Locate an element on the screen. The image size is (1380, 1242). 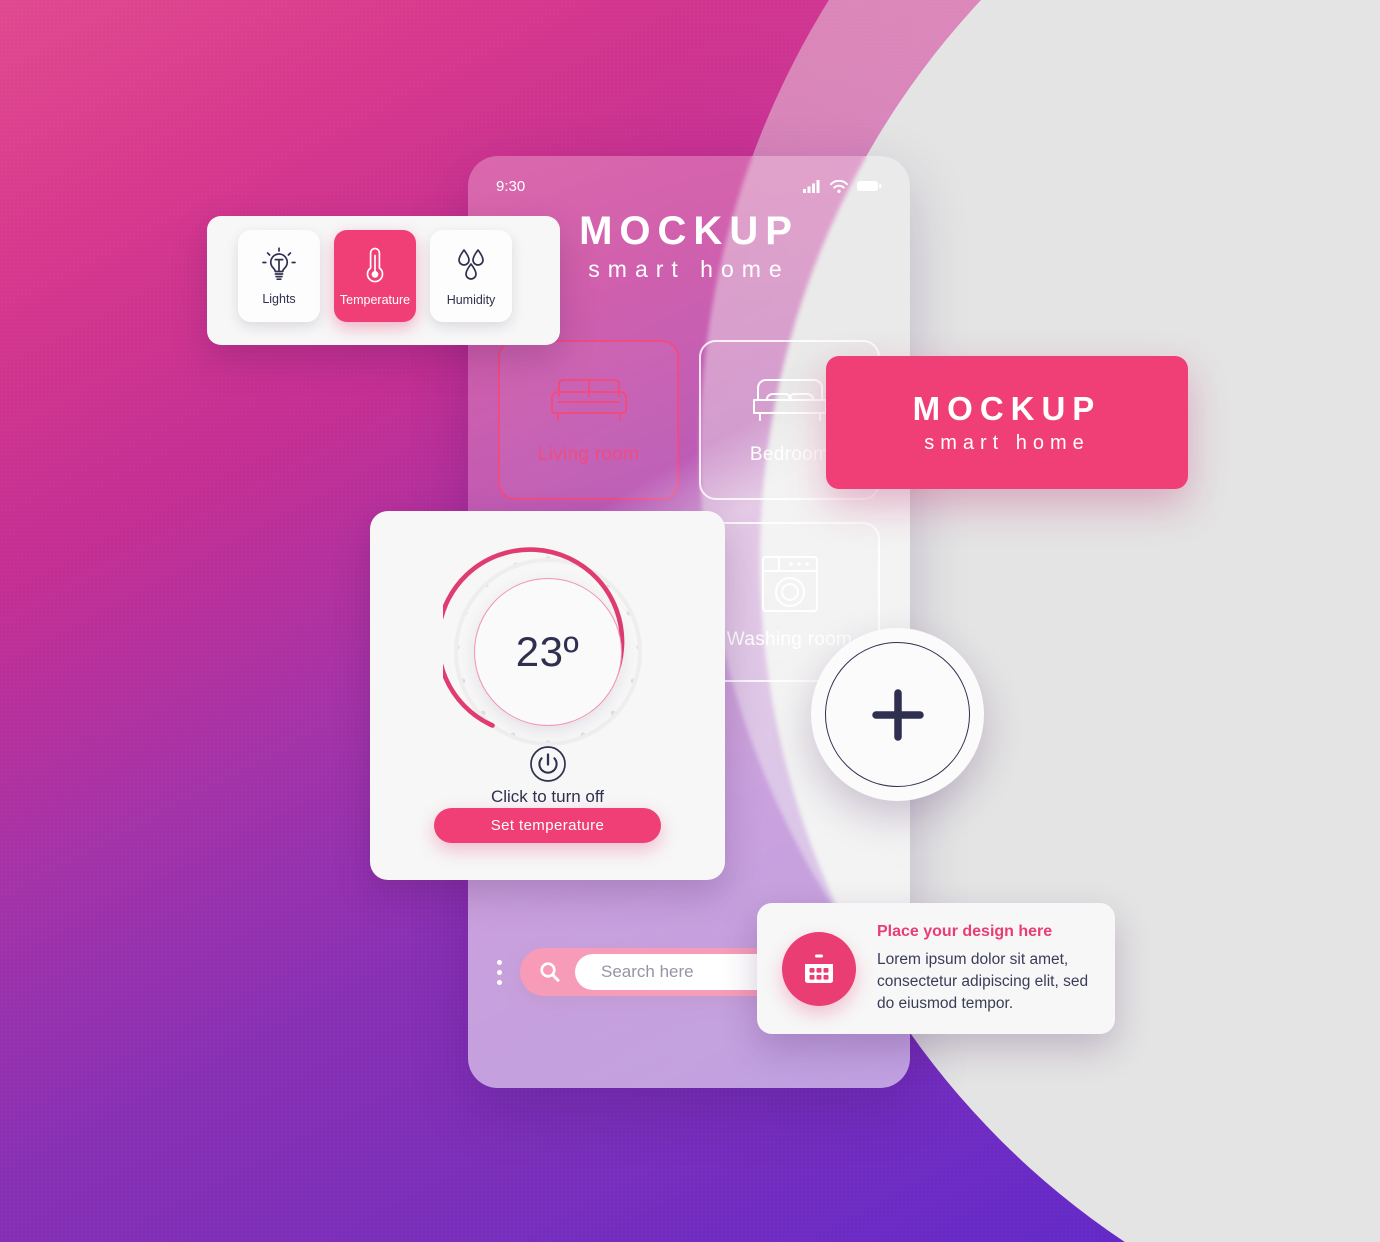
status-bar: 9:30 is located at coordinates (689, 186).